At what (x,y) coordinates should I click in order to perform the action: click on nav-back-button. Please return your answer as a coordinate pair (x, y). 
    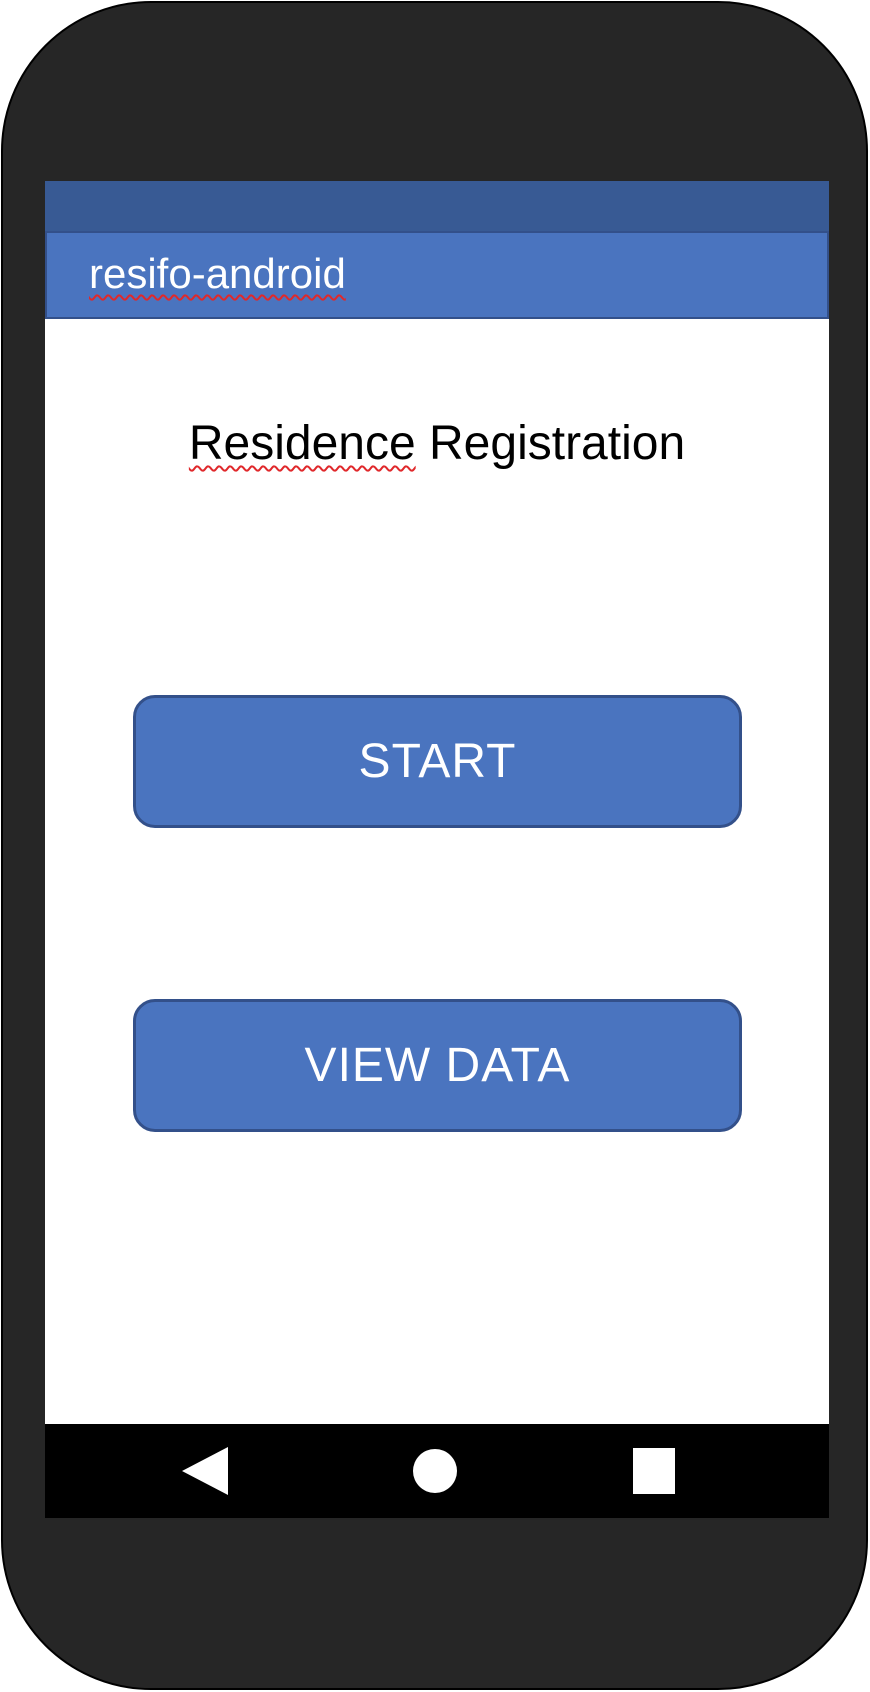
    Looking at the image, I should click on (205, 1471).